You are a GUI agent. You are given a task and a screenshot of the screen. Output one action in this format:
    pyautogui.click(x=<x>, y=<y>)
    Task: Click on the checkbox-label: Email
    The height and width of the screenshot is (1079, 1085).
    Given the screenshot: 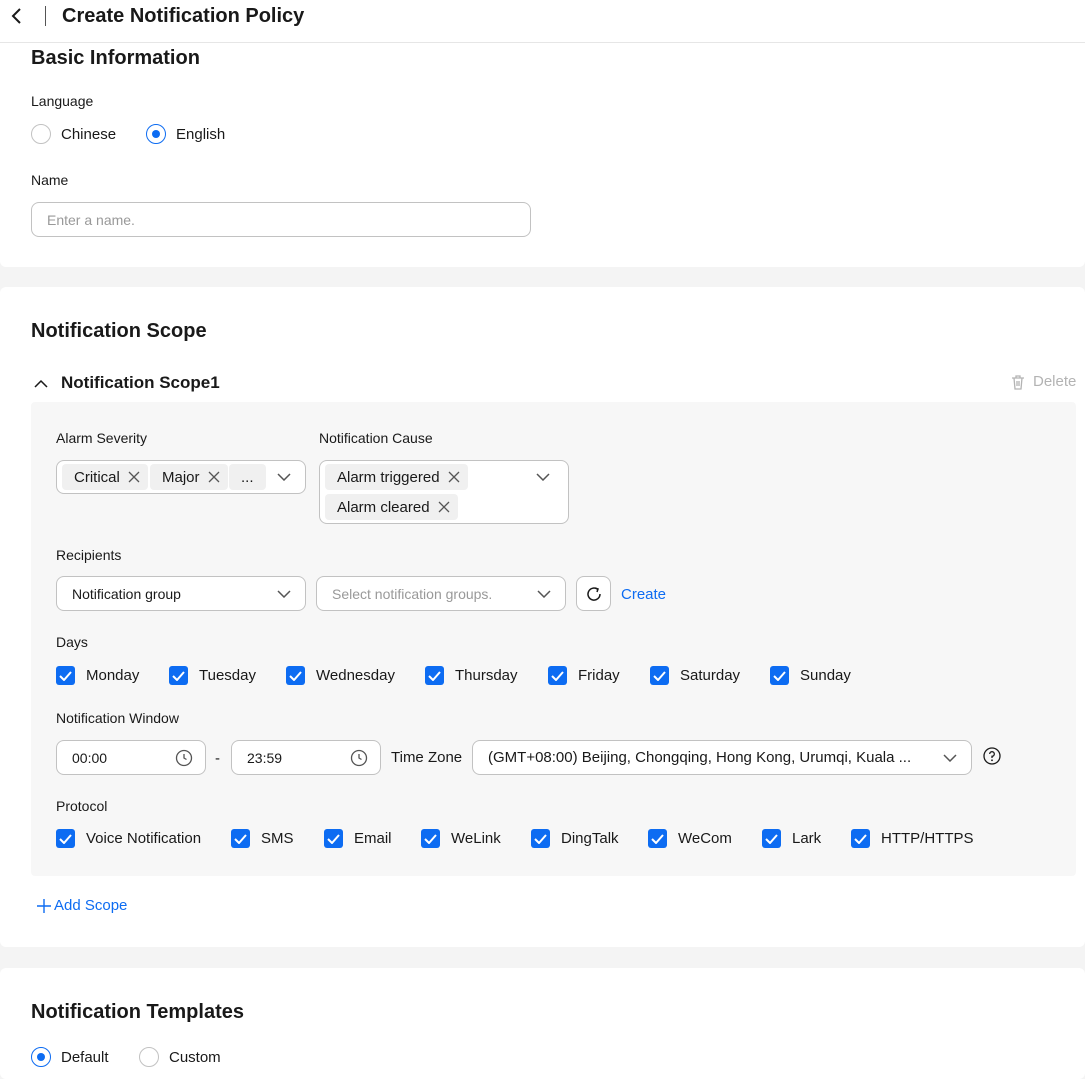 What is the action you would take?
    pyautogui.click(x=373, y=838)
    